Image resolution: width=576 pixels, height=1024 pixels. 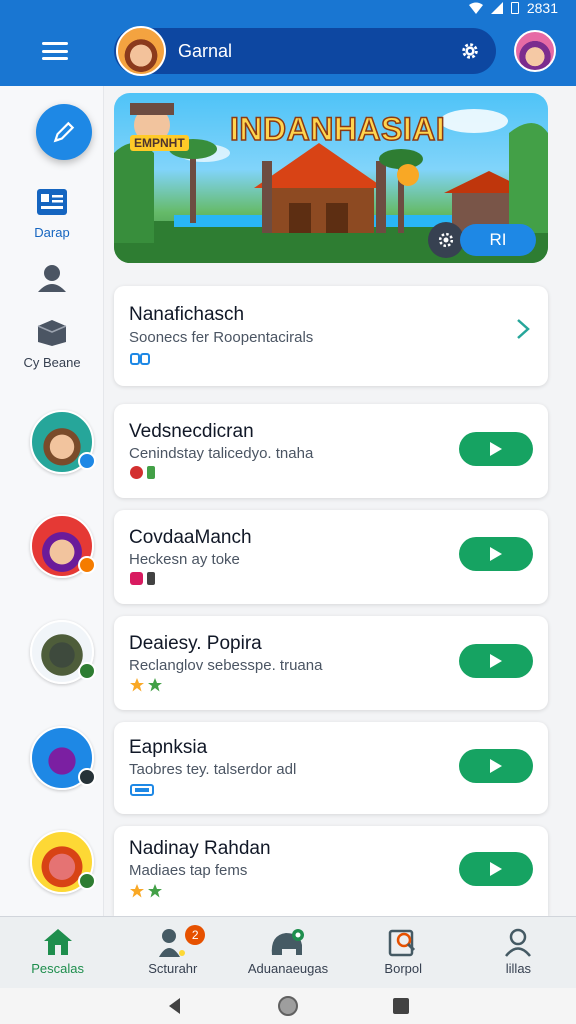 I want to click on tab-label: Scturahr, so click(x=173, y=968).